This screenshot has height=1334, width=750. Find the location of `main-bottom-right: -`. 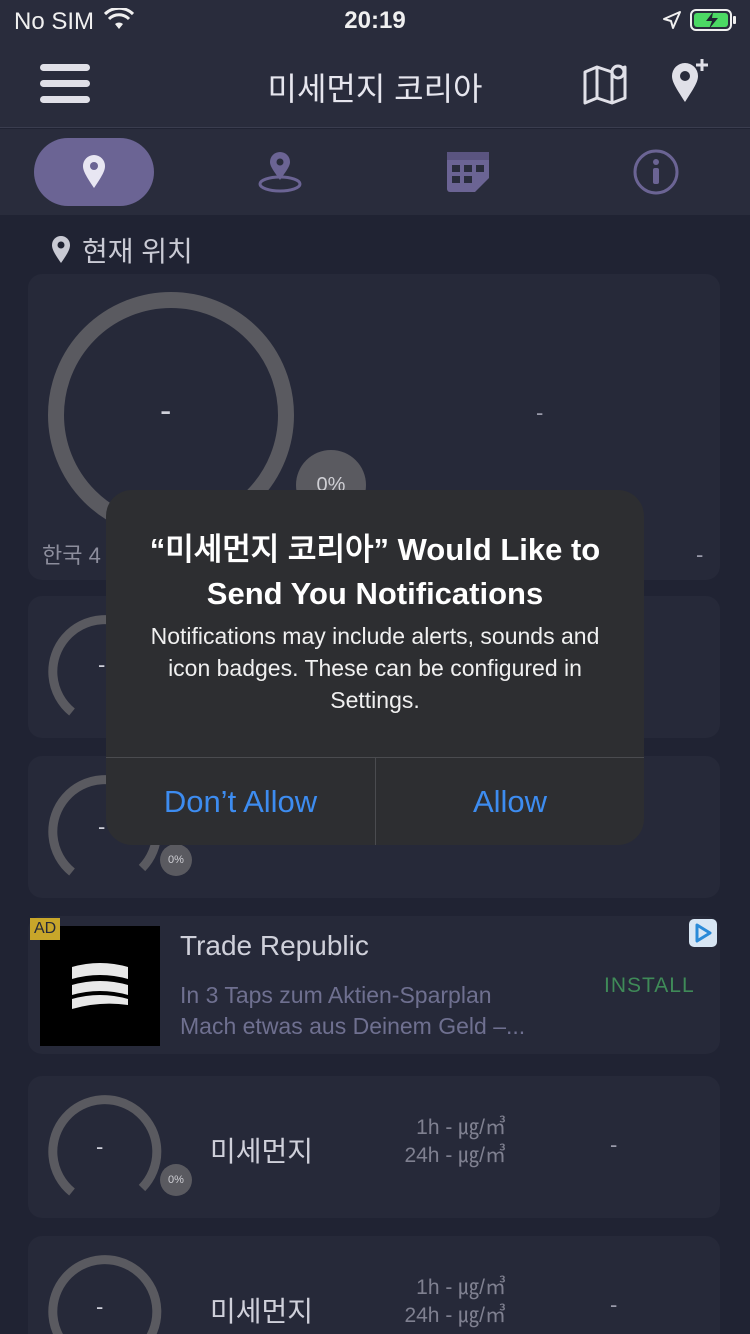

main-bottom-right: - is located at coordinates (700, 554).